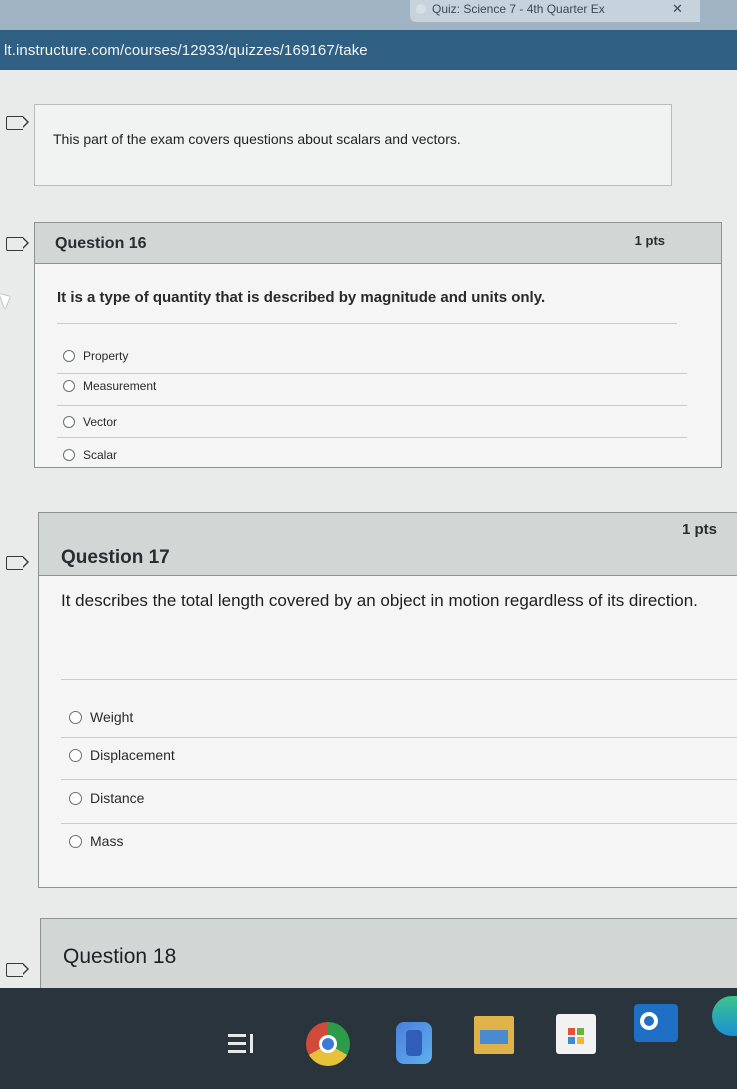  I want to click on question-17-title: Question 17, so click(115, 557).